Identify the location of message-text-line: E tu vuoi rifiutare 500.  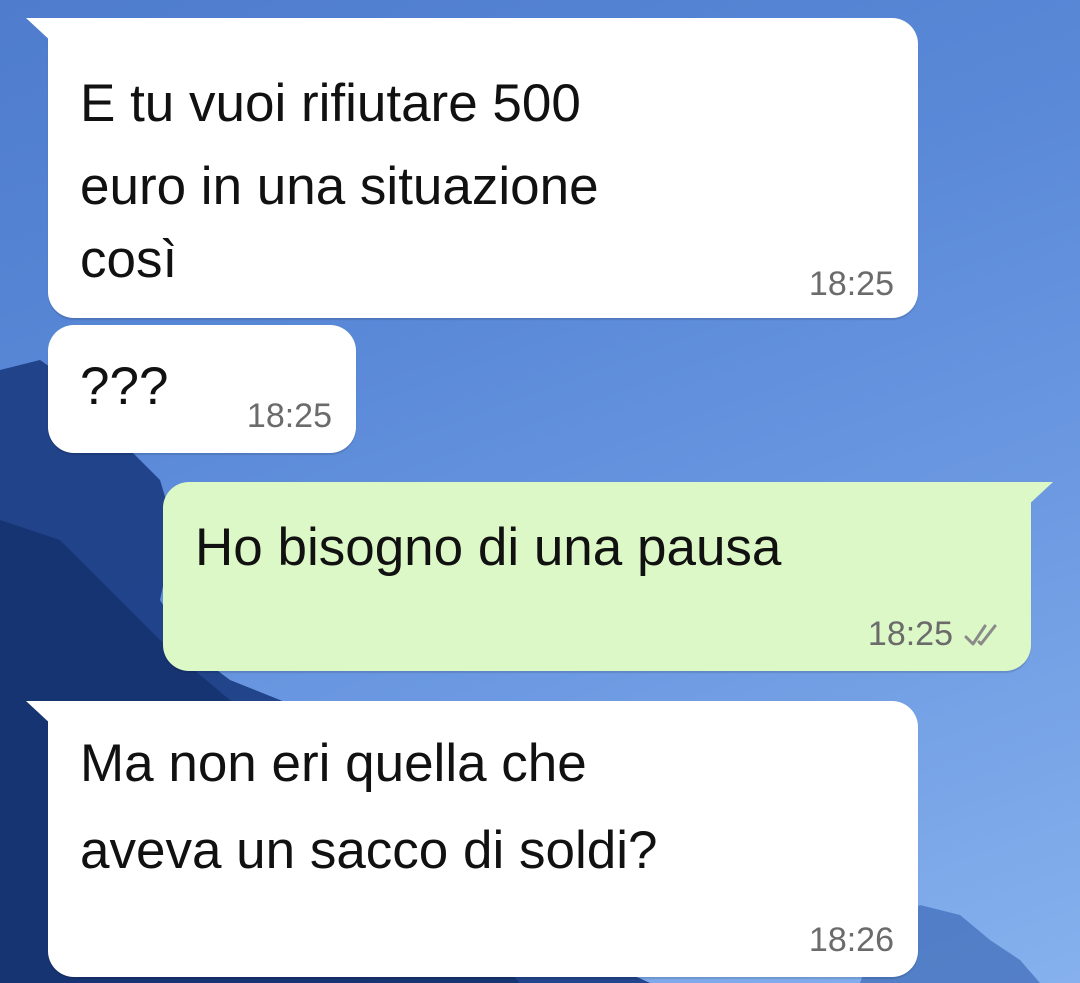
(330, 103).